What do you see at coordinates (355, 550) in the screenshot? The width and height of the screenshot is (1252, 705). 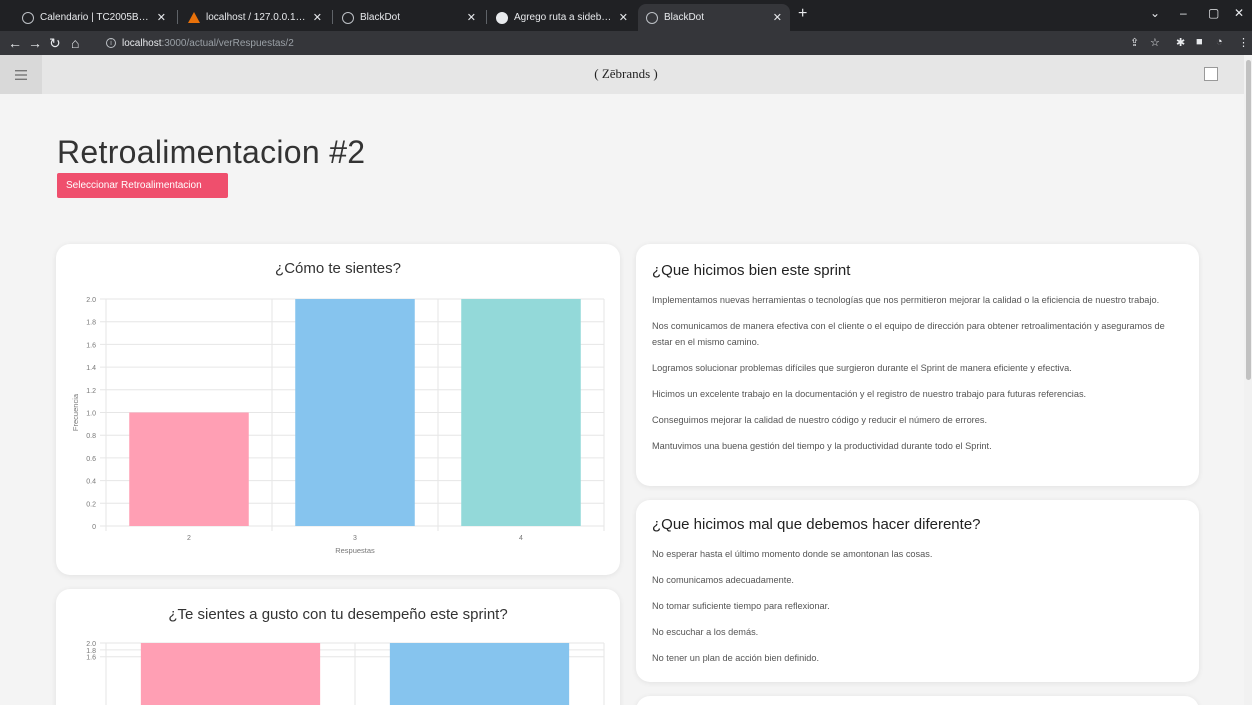 I see `x-axis-label: Respuestas` at bounding box center [355, 550].